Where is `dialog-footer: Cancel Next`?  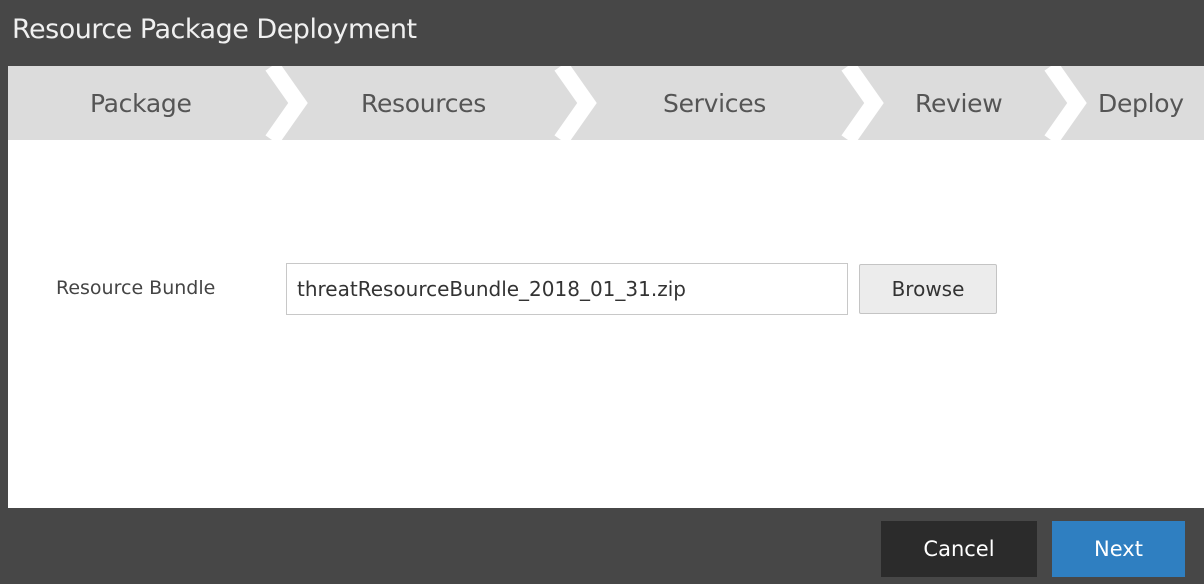 dialog-footer: Cancel Next is located at coordinates (602, 546).